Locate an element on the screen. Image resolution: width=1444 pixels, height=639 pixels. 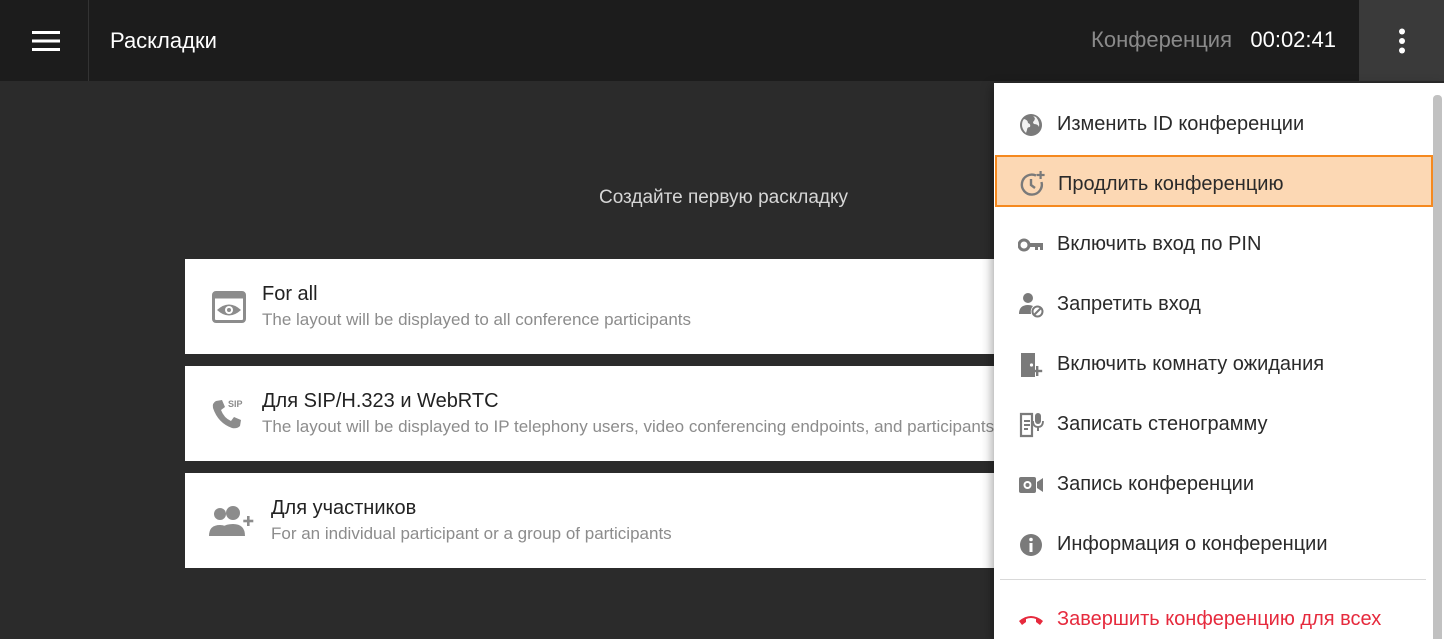
hamburger-menu-button is located at coordinates (46, 40).